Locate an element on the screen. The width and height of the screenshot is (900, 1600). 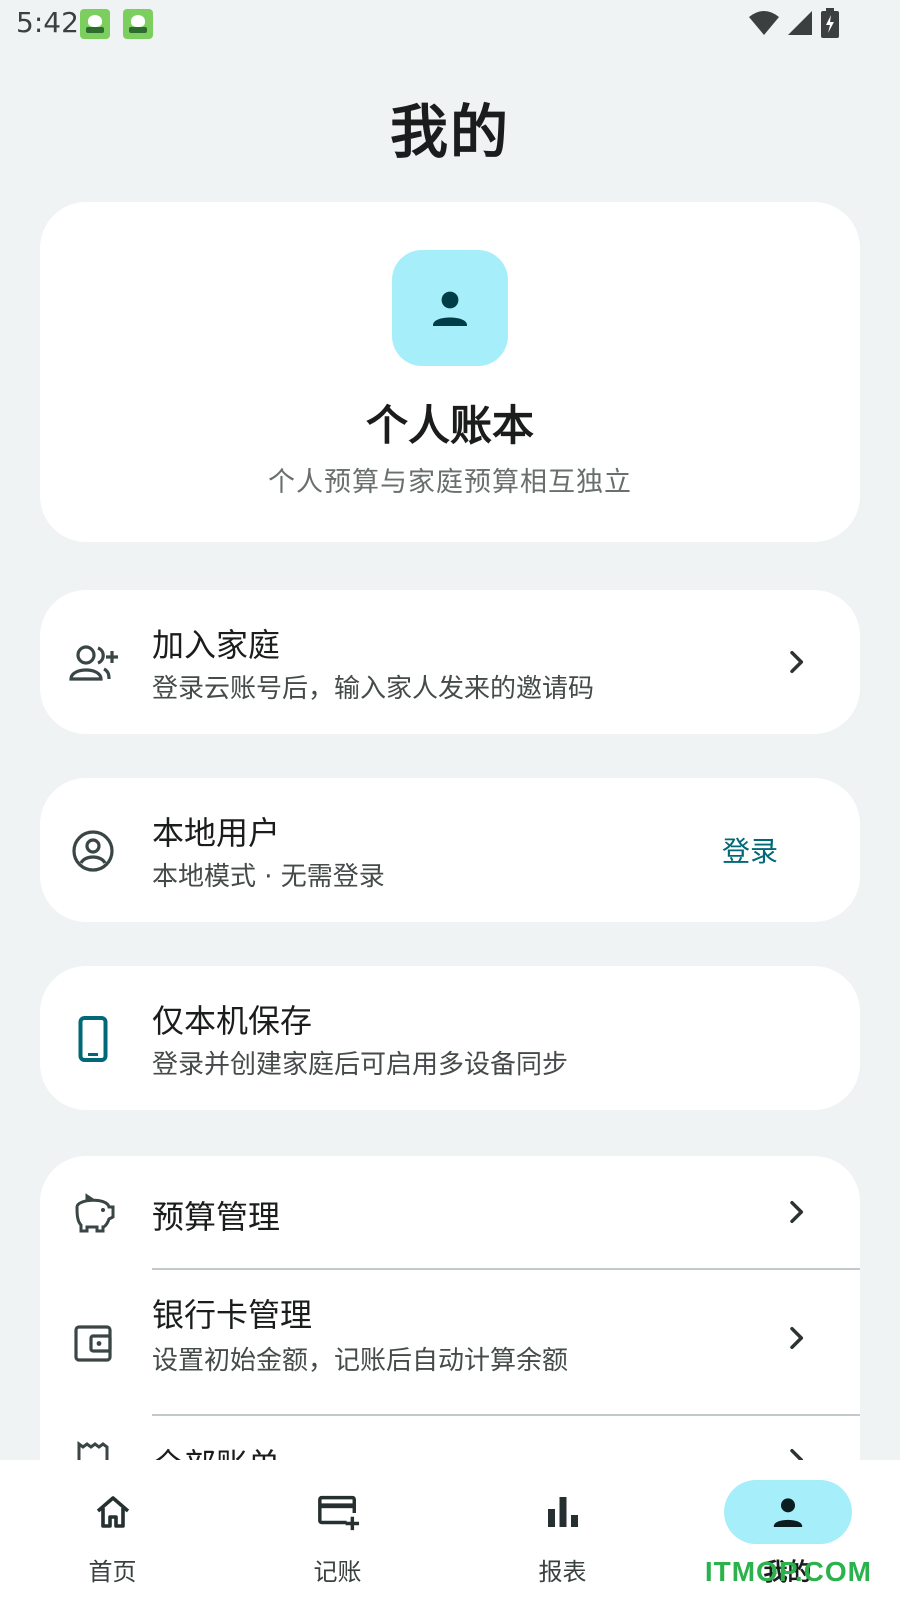
wallet-icon is located at coordinates (93, 1343).